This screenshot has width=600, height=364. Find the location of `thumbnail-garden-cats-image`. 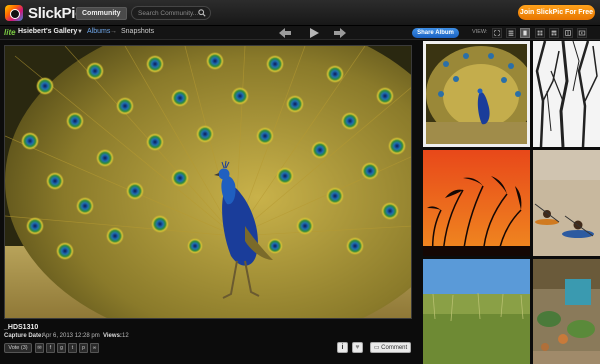

thumbnail-garden-cats-image is located at coordinates (566, 311).